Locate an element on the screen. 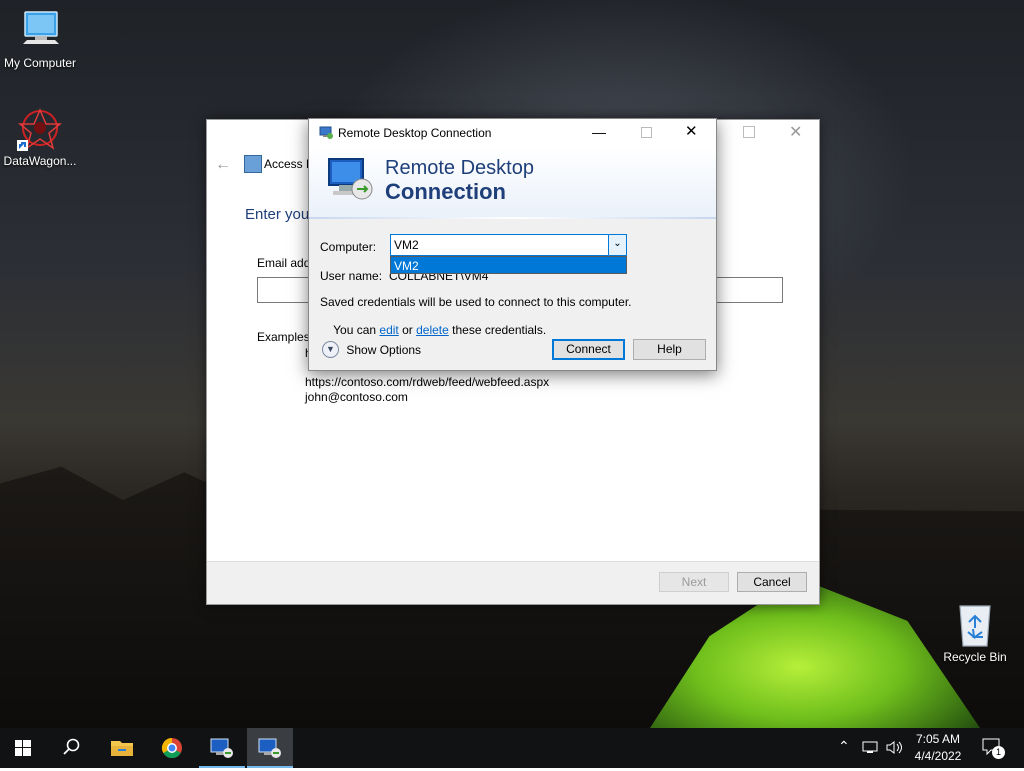  datawagon-icon is located at coordinates (40, 130).